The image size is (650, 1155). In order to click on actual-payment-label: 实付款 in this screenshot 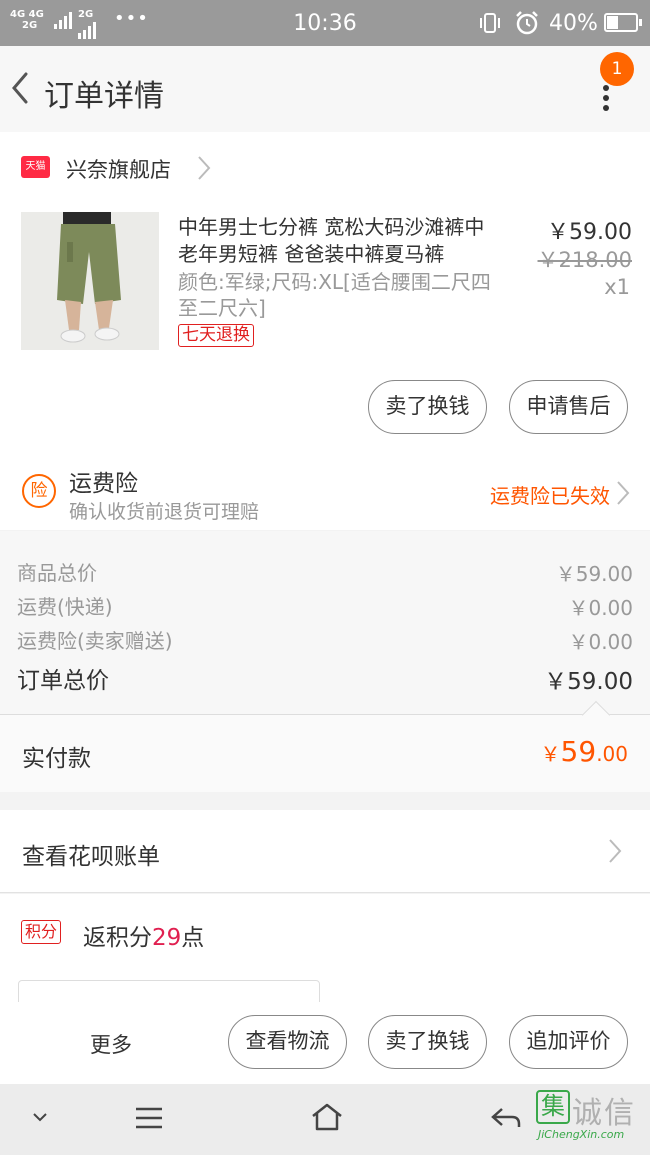, I will do `click(56, 759)`.